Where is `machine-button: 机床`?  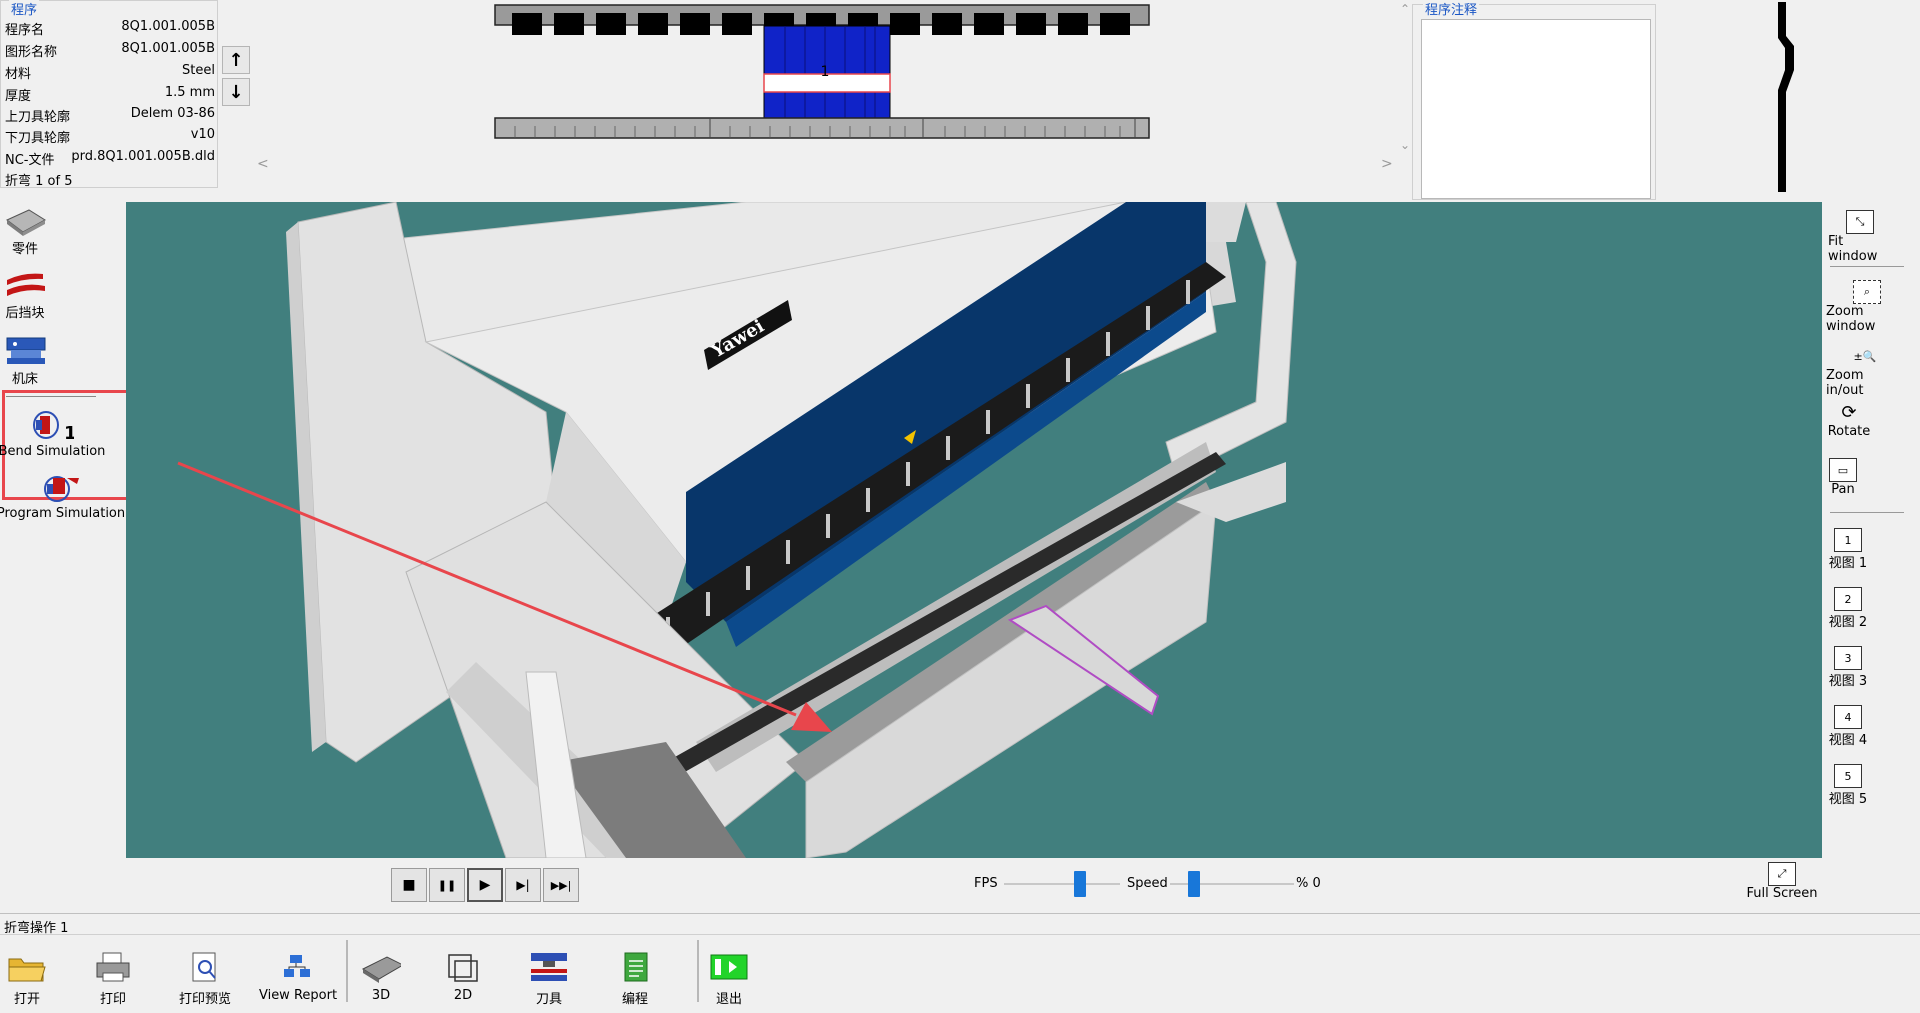
machine-button: 机床 is located at coordinates (25, 360).